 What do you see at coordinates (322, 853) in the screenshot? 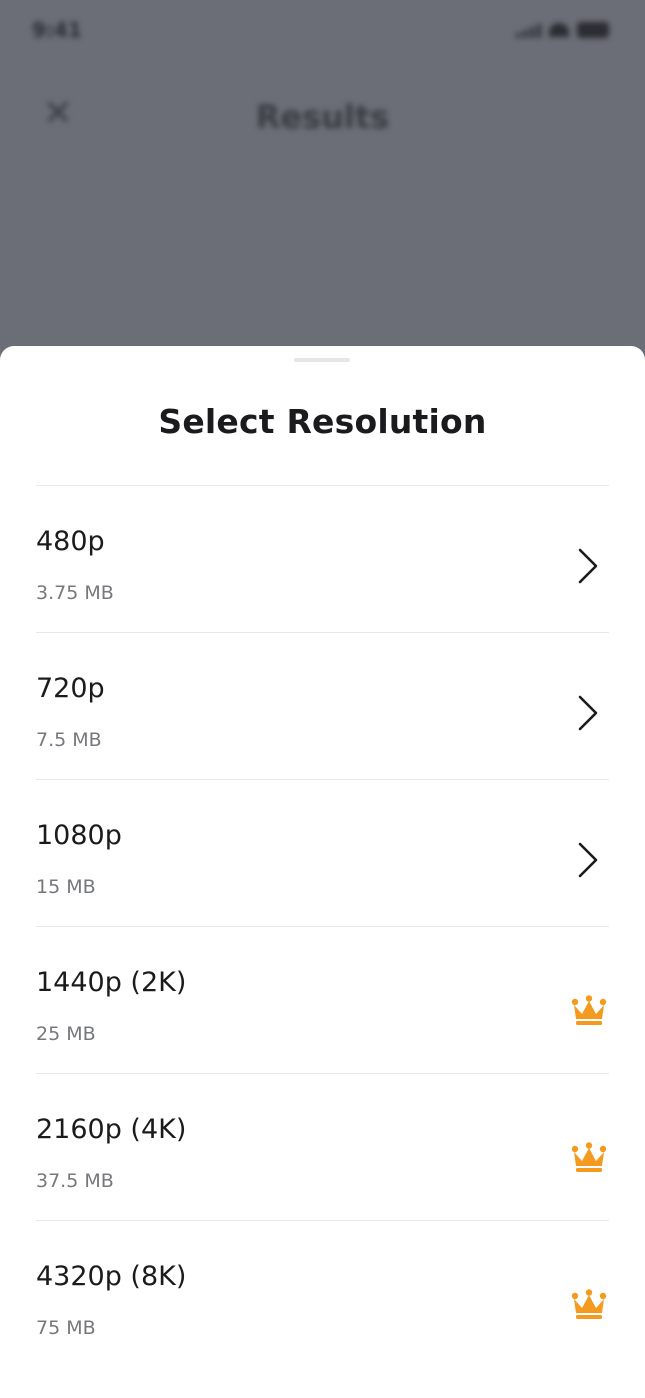
I see `resolution-option-1080p: 1080p 15 MB` at bounding box center [322, 853].